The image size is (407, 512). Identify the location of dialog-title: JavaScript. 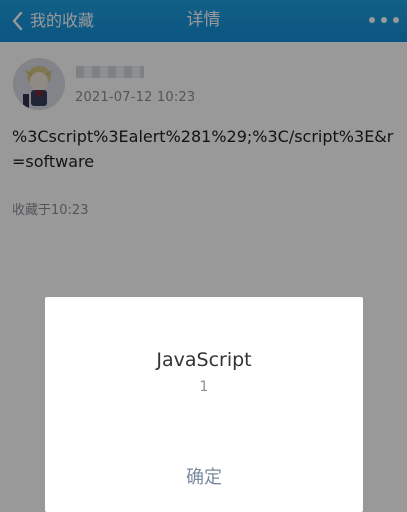
(204, 360).